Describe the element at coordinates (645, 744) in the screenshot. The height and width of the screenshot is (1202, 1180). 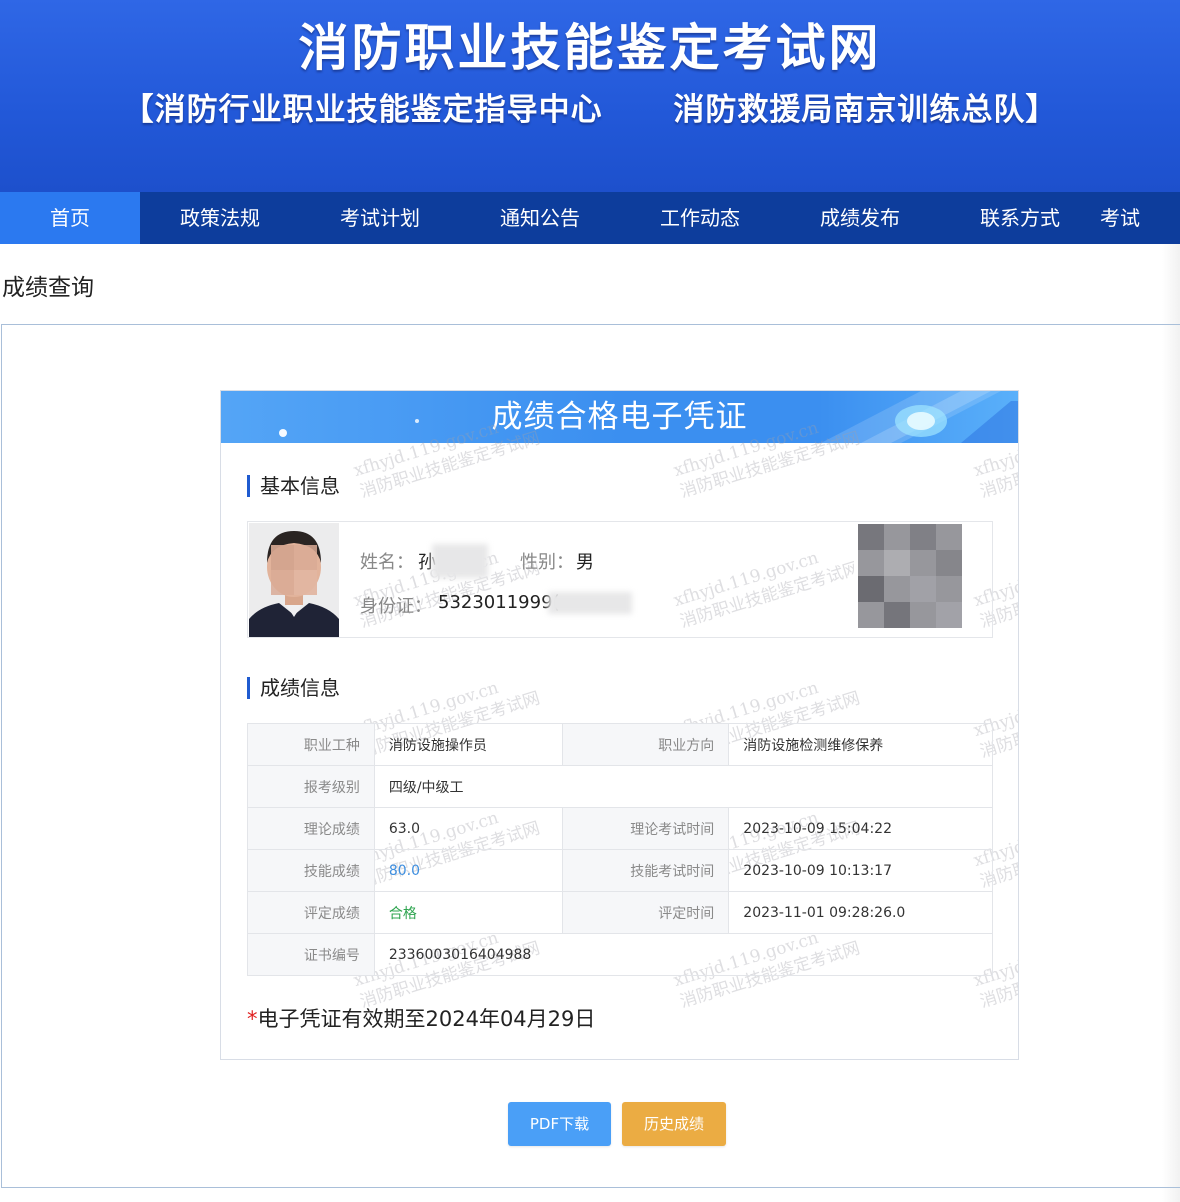
I see `direction-label: 职业方向` at that location.